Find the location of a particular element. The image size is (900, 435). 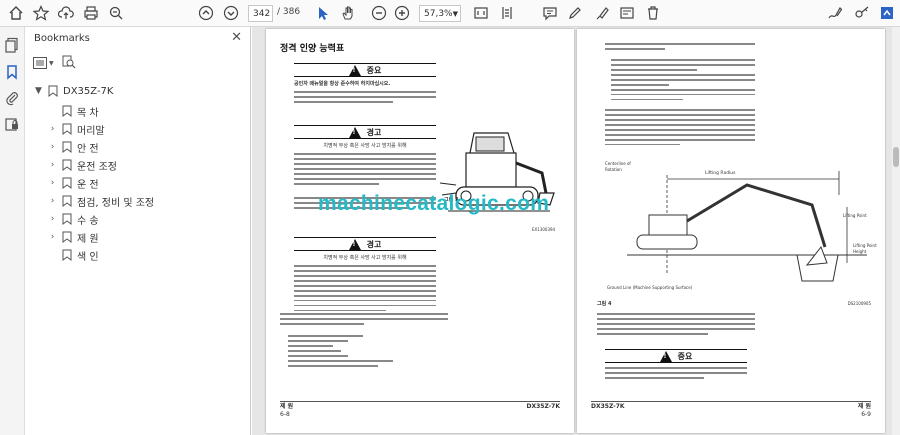

warning-banner-2: 경고 is located at coordinates (365, 244).